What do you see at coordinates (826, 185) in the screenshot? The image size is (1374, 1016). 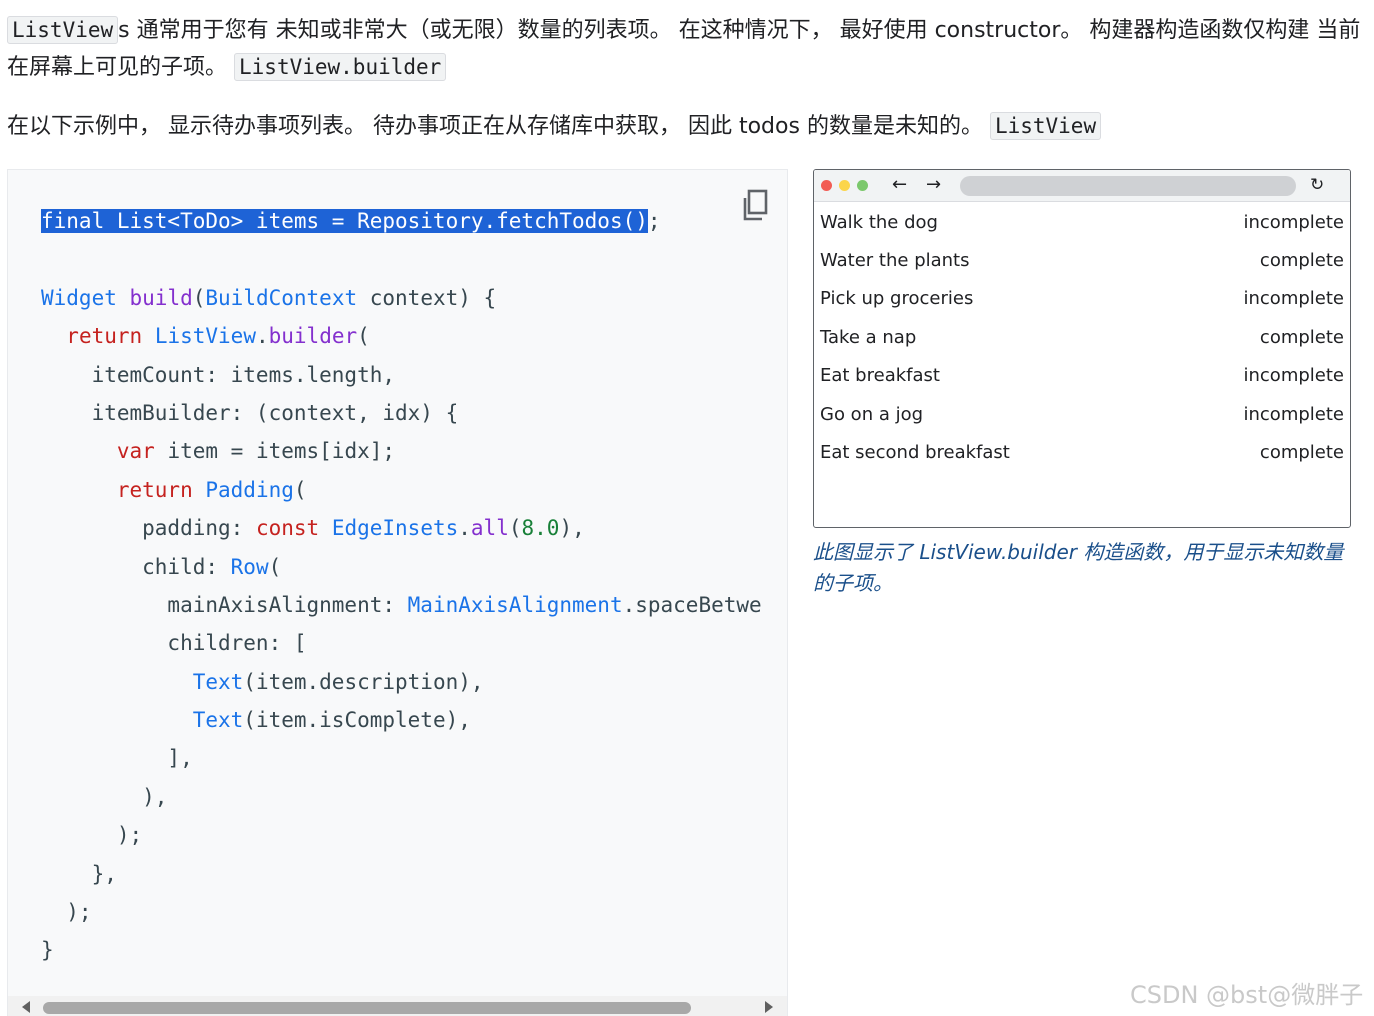 I see `window-close-dot` at bounding box center [826, 185].